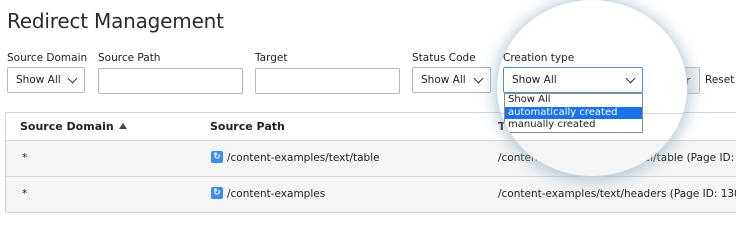  I want to click on cell-source-path: /content-examples/text/table, so click(303, 158).